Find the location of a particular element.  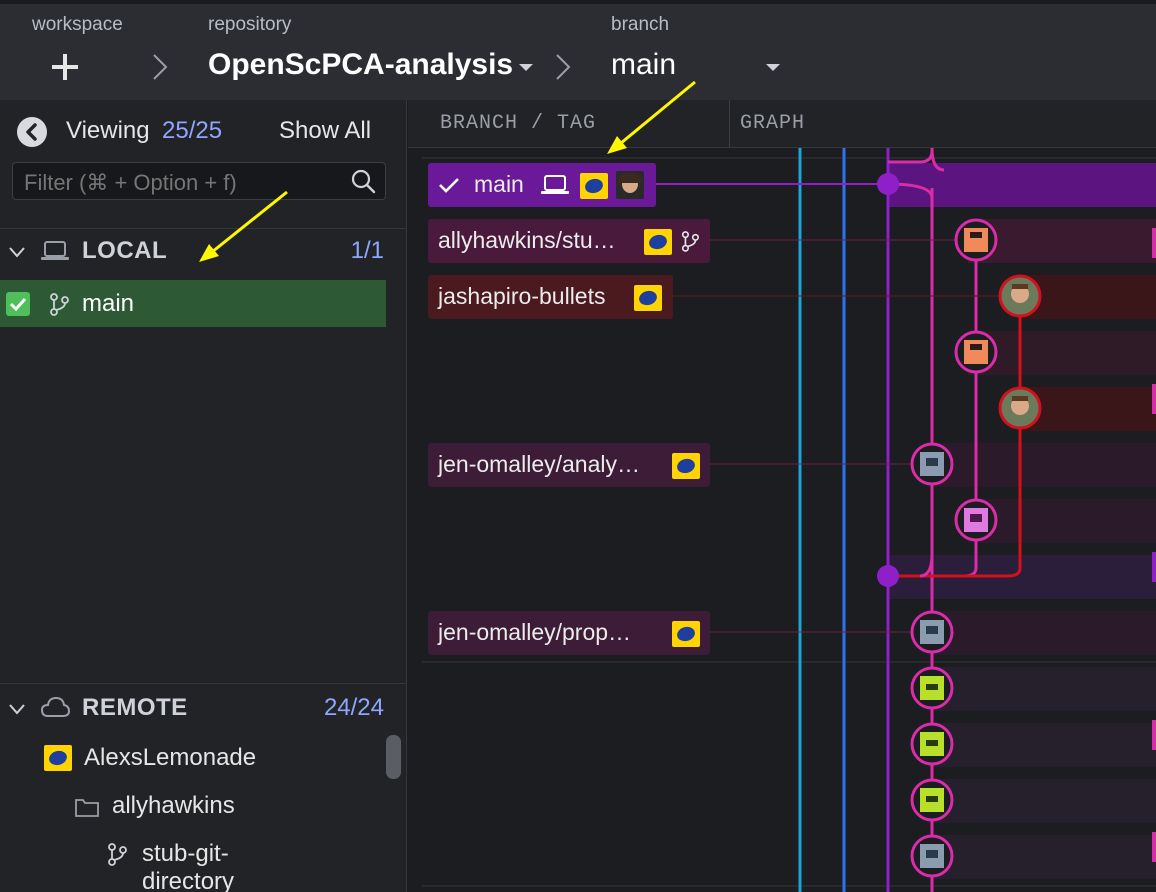

checkbox-checked-icon is located at coordinates (18, 304).